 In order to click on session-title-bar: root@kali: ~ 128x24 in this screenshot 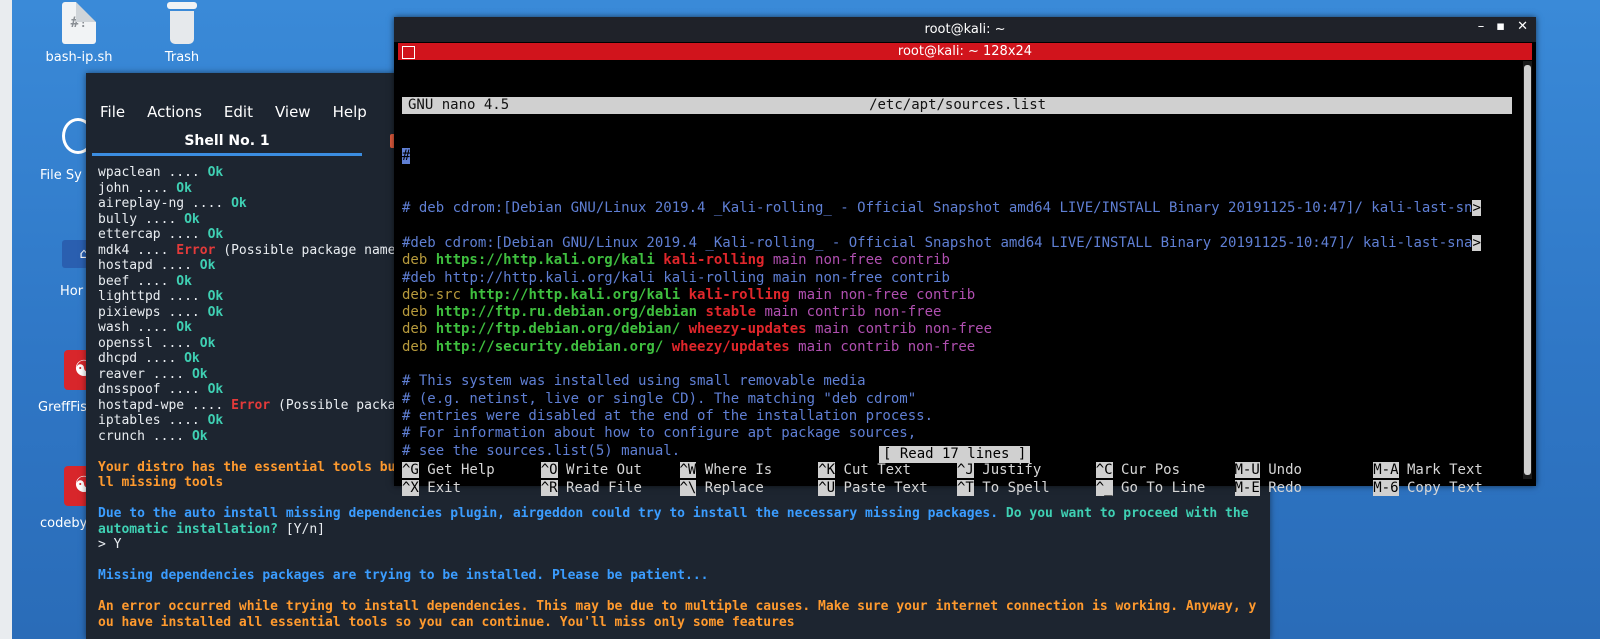, I will do `click(965, 51)`.